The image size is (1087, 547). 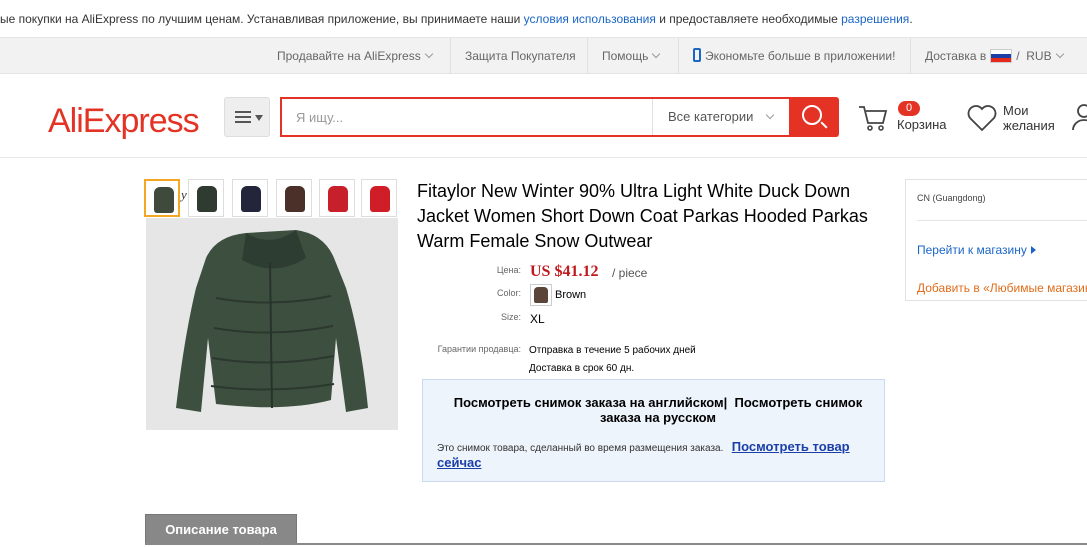 What do you see at coordinates (748, 19) in the screenshot?
I see `notice-text-middle: и предоставляете необходимые` at bounding box center [748, 19].